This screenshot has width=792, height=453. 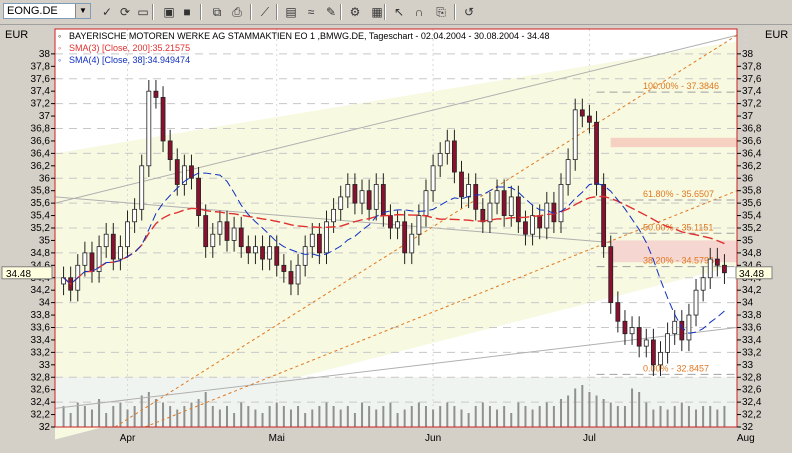 What do you see at coordinates (752, 253) in the screenshot?
I see `y-tick-label-right: 34,8` at bounding box center [752, 253].